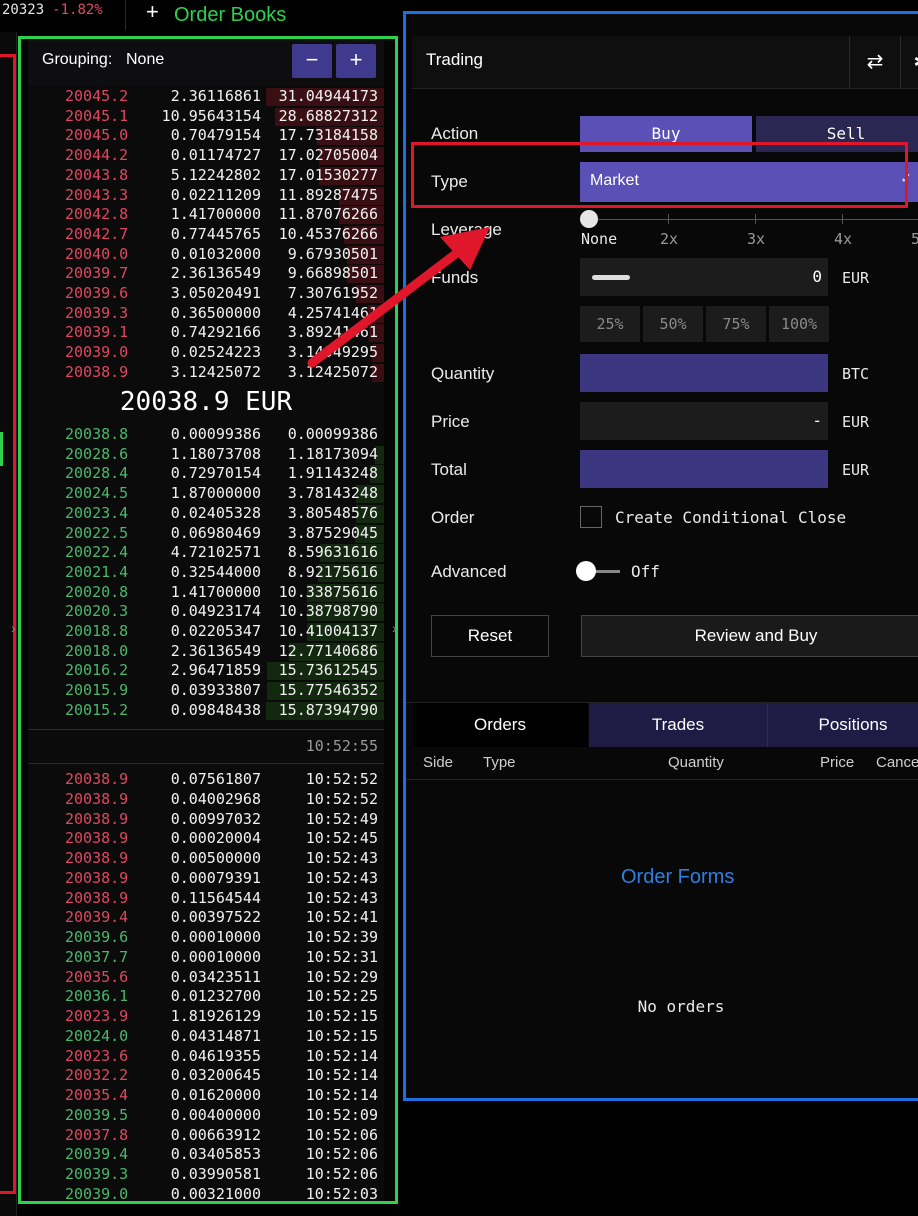 The image size is (918, 1216). What do you see at coordinates (206, 958) in the screenshot?
I see `trade-row: 20037.7 0.00010000 10:52:31` at bounding box center [206, 958].